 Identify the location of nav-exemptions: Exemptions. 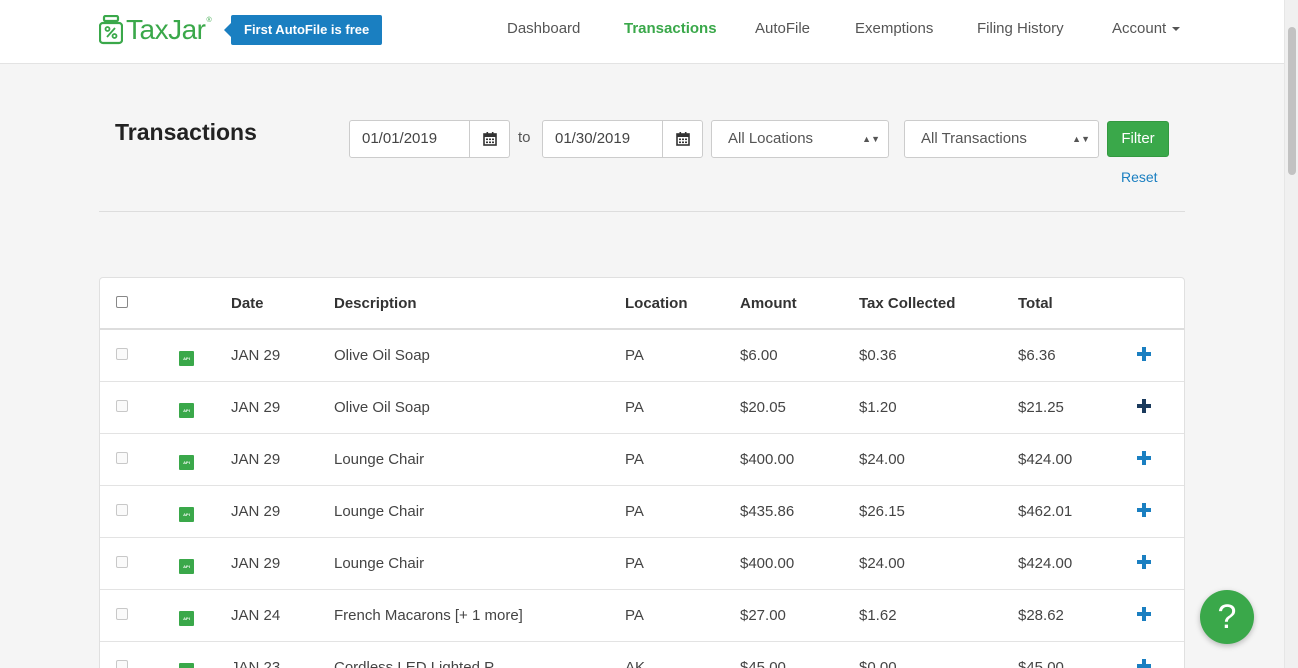
(894, 28).